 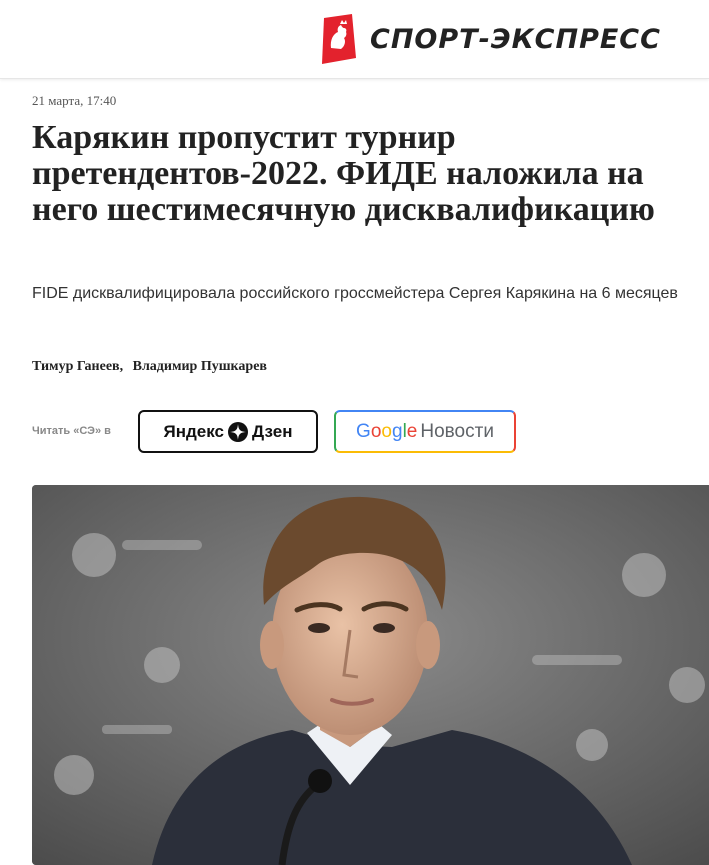 I want to click on site-logo: СПОРТ-ЭКСПРЕСС, so click(x=489, y=39).